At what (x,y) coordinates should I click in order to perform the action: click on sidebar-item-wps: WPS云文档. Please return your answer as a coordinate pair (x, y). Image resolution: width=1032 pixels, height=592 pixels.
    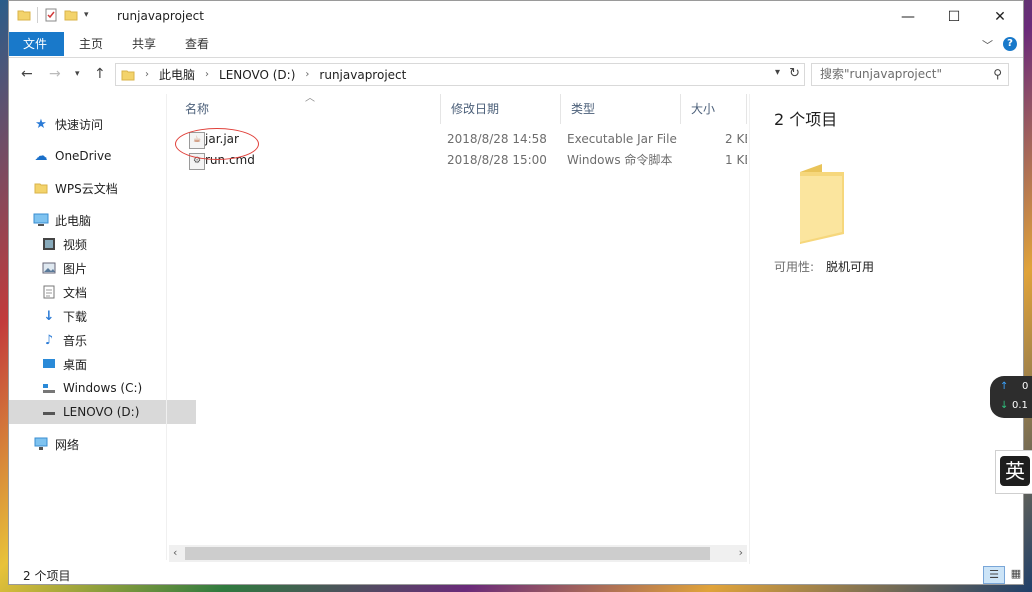
    Looking at the image, I should click on (98, 188).